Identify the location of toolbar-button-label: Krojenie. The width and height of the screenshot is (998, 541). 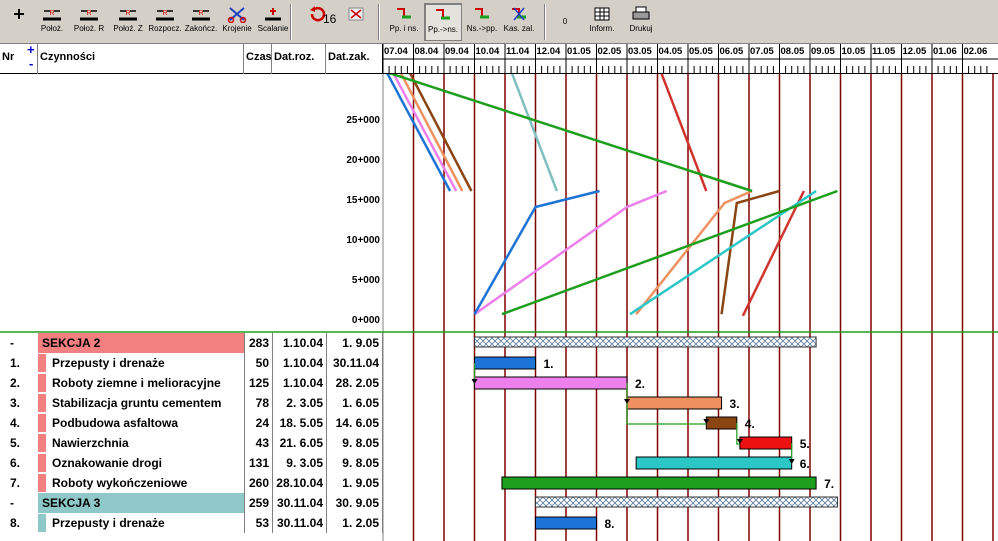
(237, 28).